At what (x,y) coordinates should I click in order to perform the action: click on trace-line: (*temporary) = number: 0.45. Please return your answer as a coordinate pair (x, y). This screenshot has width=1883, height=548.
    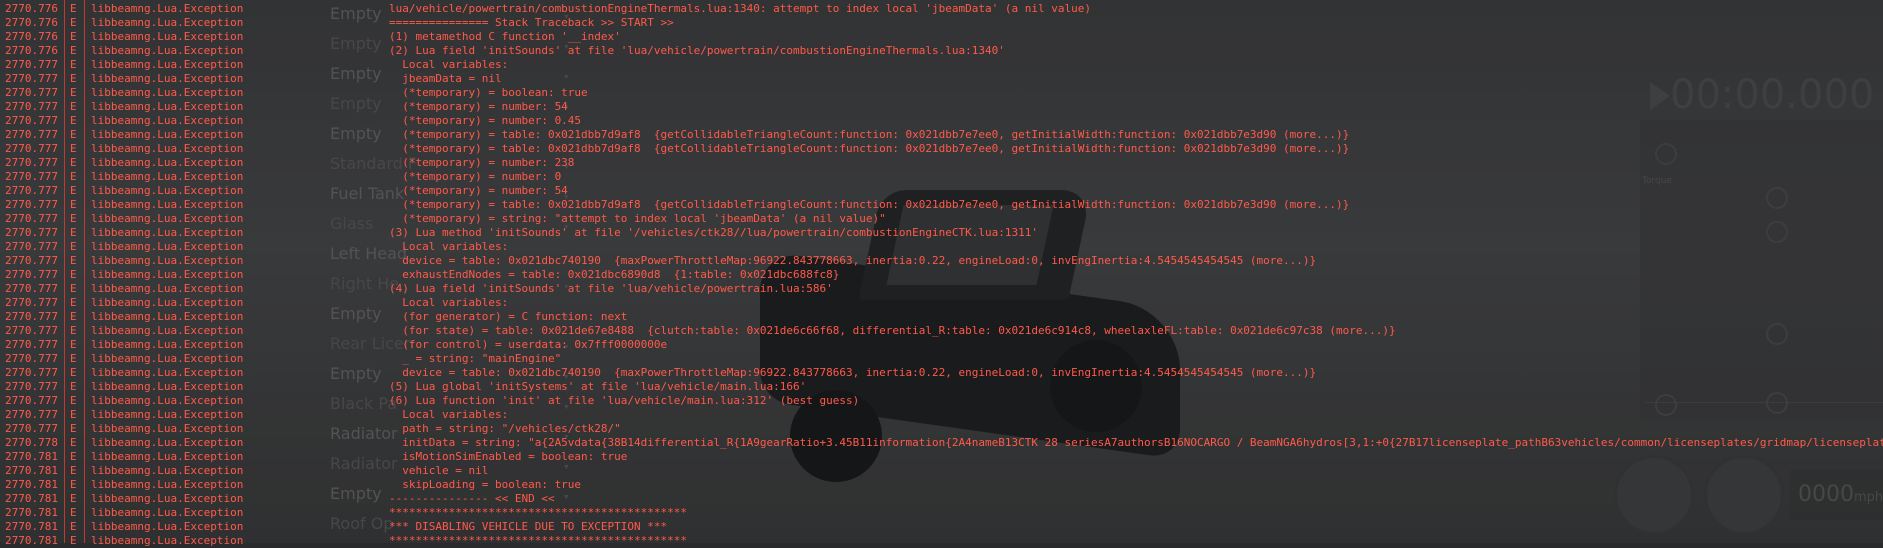
    Looking at the image, I should click on (485, 120).